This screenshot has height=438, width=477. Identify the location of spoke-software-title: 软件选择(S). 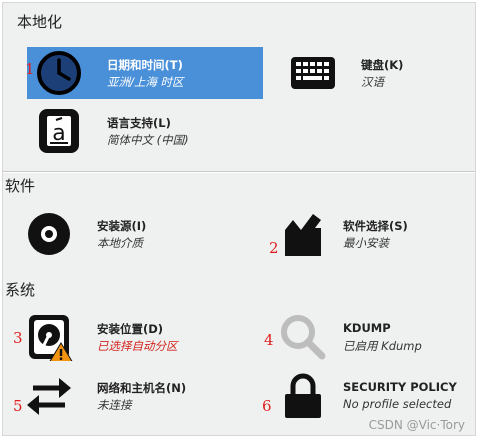
(375, 226).